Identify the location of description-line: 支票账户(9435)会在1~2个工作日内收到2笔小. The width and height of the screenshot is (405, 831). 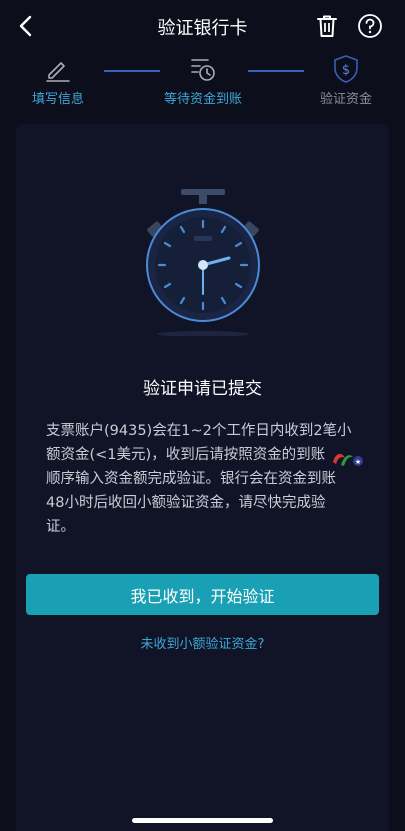
(199, 431).